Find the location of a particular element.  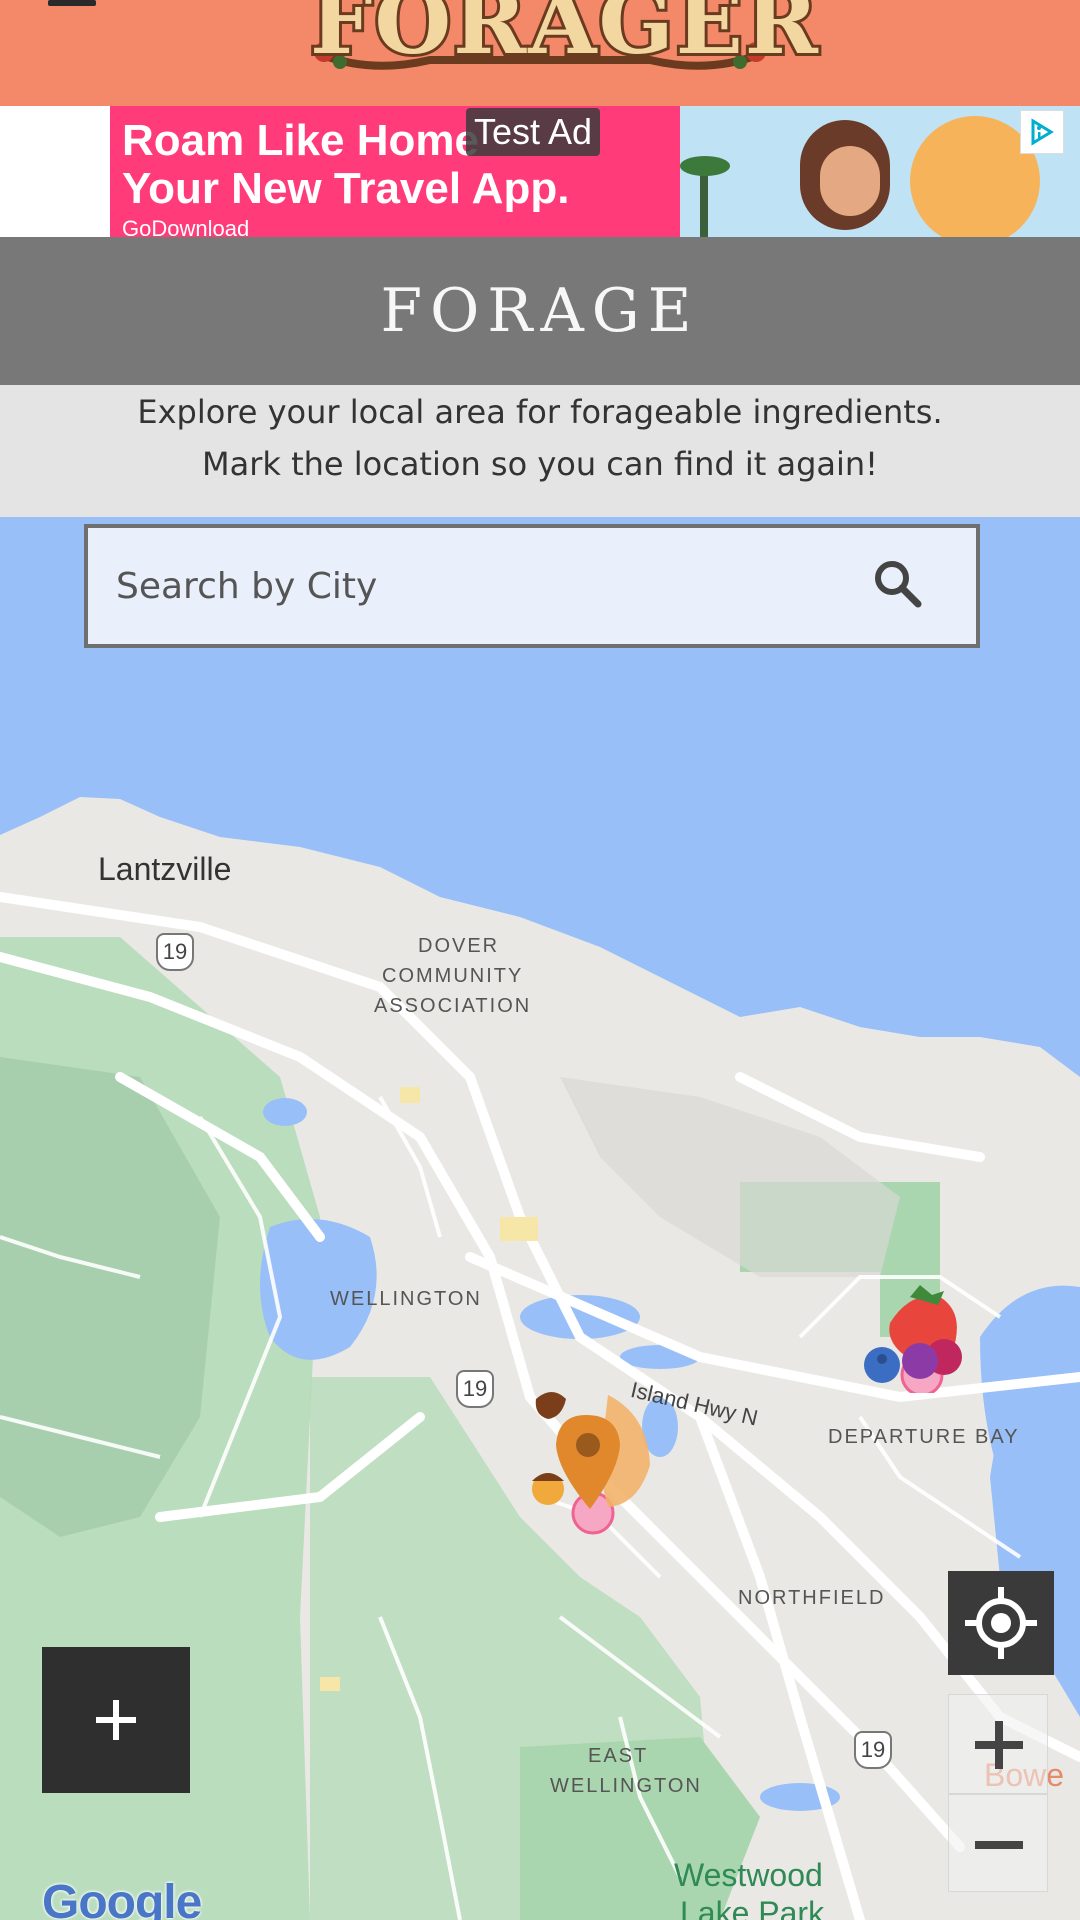

map-label-wellington: WELLINGTON is located at coordinates (406, 1299).